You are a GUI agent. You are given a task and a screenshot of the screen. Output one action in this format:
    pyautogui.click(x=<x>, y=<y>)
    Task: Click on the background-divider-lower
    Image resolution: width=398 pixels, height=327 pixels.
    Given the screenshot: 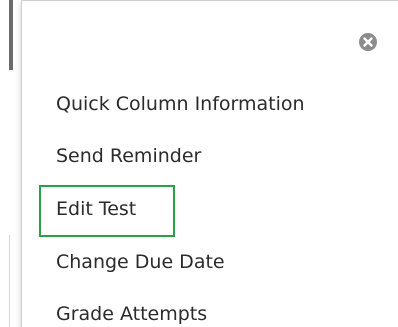 What is the action you would take?
    pyautogui.click(x=9, y=281)
    